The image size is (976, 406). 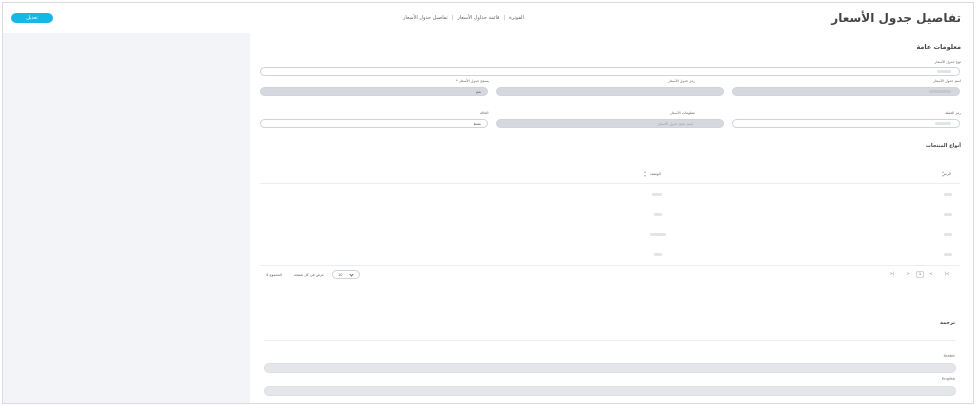 What do you see at coordinates (682, 113) in the screenshot?
I see `price-table-info-label: معلومات الأسعار` at bounding box center [682, 113].